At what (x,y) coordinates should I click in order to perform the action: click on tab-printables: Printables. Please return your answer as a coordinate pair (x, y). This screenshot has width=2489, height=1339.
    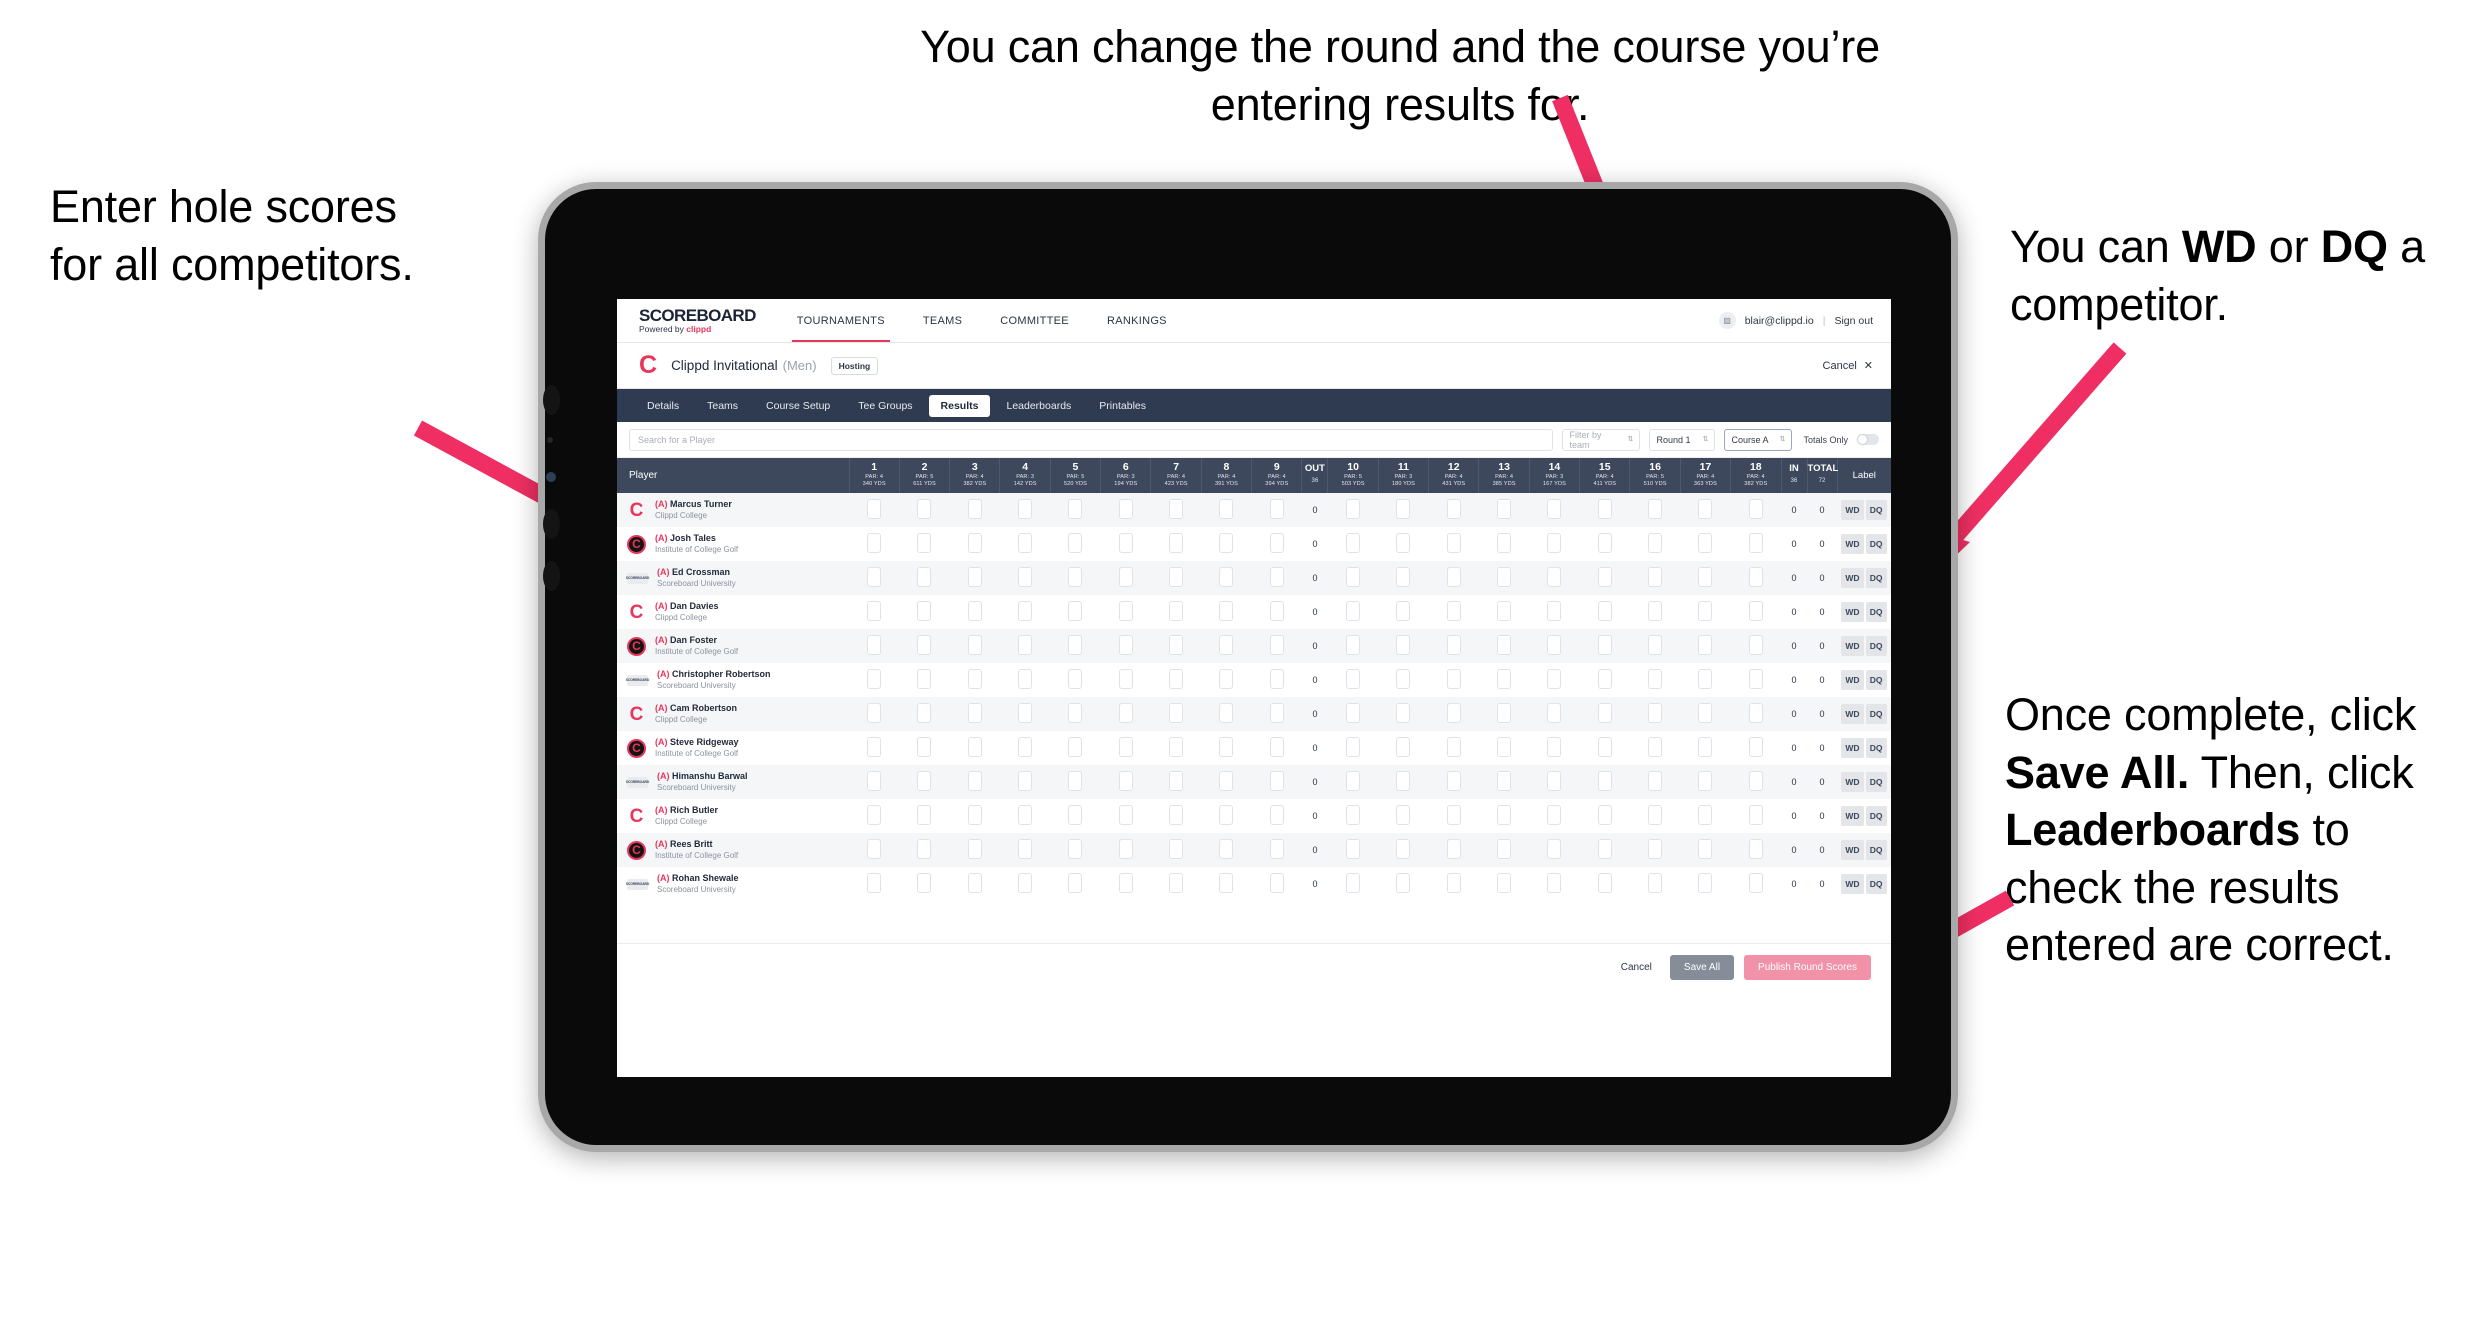
    Looking at the image, I should click on (1122, 406).